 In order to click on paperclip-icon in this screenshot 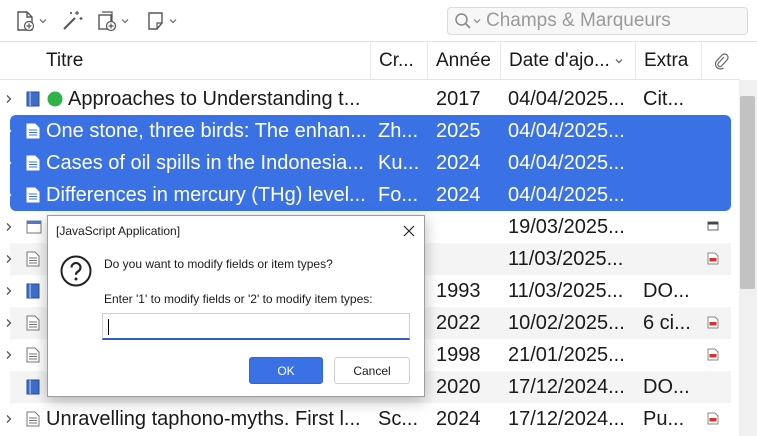, I will do `click(721, 61)`.